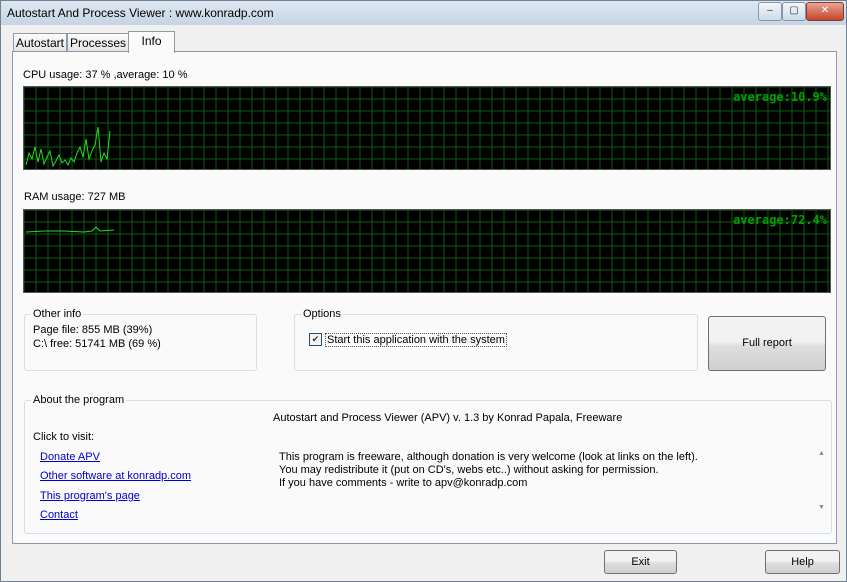 The width and height of the screenshot is (847, 582). I want to click on program-page-link: This program's page, so click(90, 496).